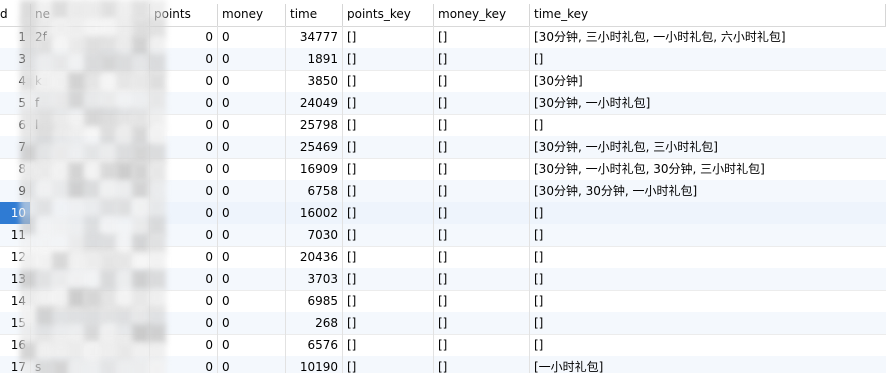  I want to click on cell-time: 24049, so click(314, 103).